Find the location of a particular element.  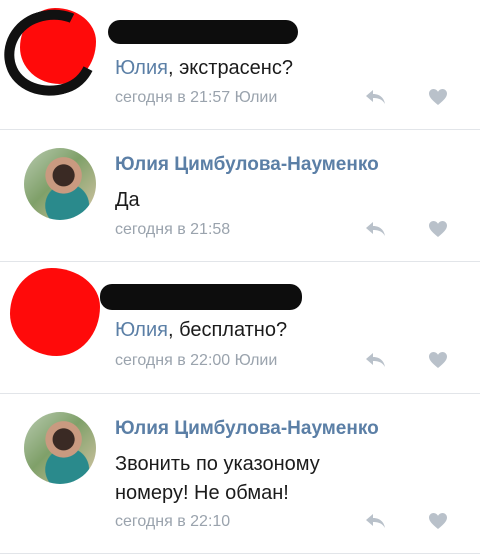

comment-text-body: , экстрасенс? is located at coordinates (230, 68).